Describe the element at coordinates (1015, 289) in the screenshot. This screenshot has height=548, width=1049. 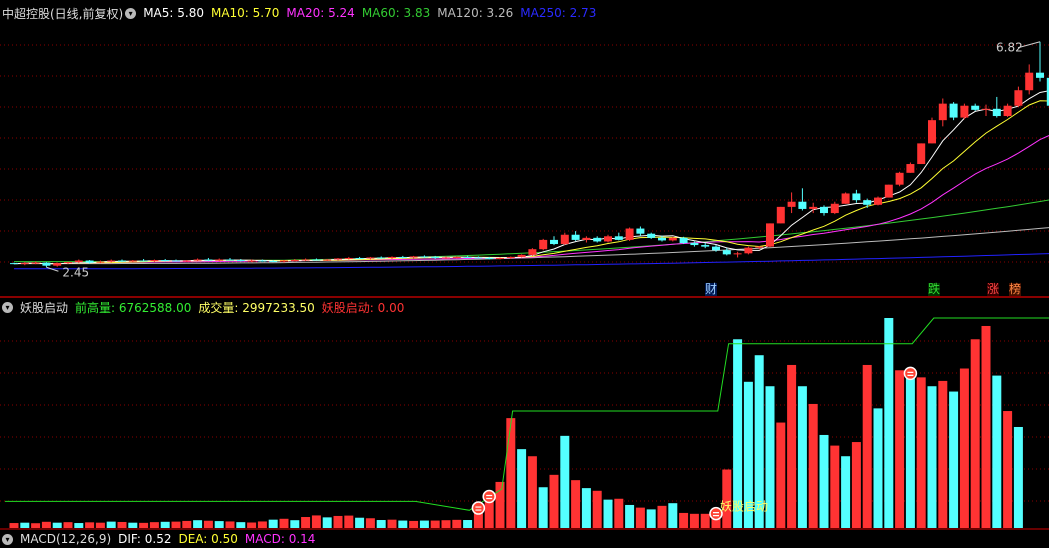
I see `event-marker-rank: 榜` at that location.